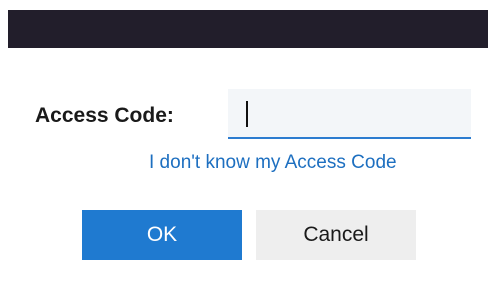 The height and width of the screenshot is (290, 488). What do you see at coordinates (336, 235) in the screenshot?
I see `cancel-button: Cancel` at bounding box center [336, 235].